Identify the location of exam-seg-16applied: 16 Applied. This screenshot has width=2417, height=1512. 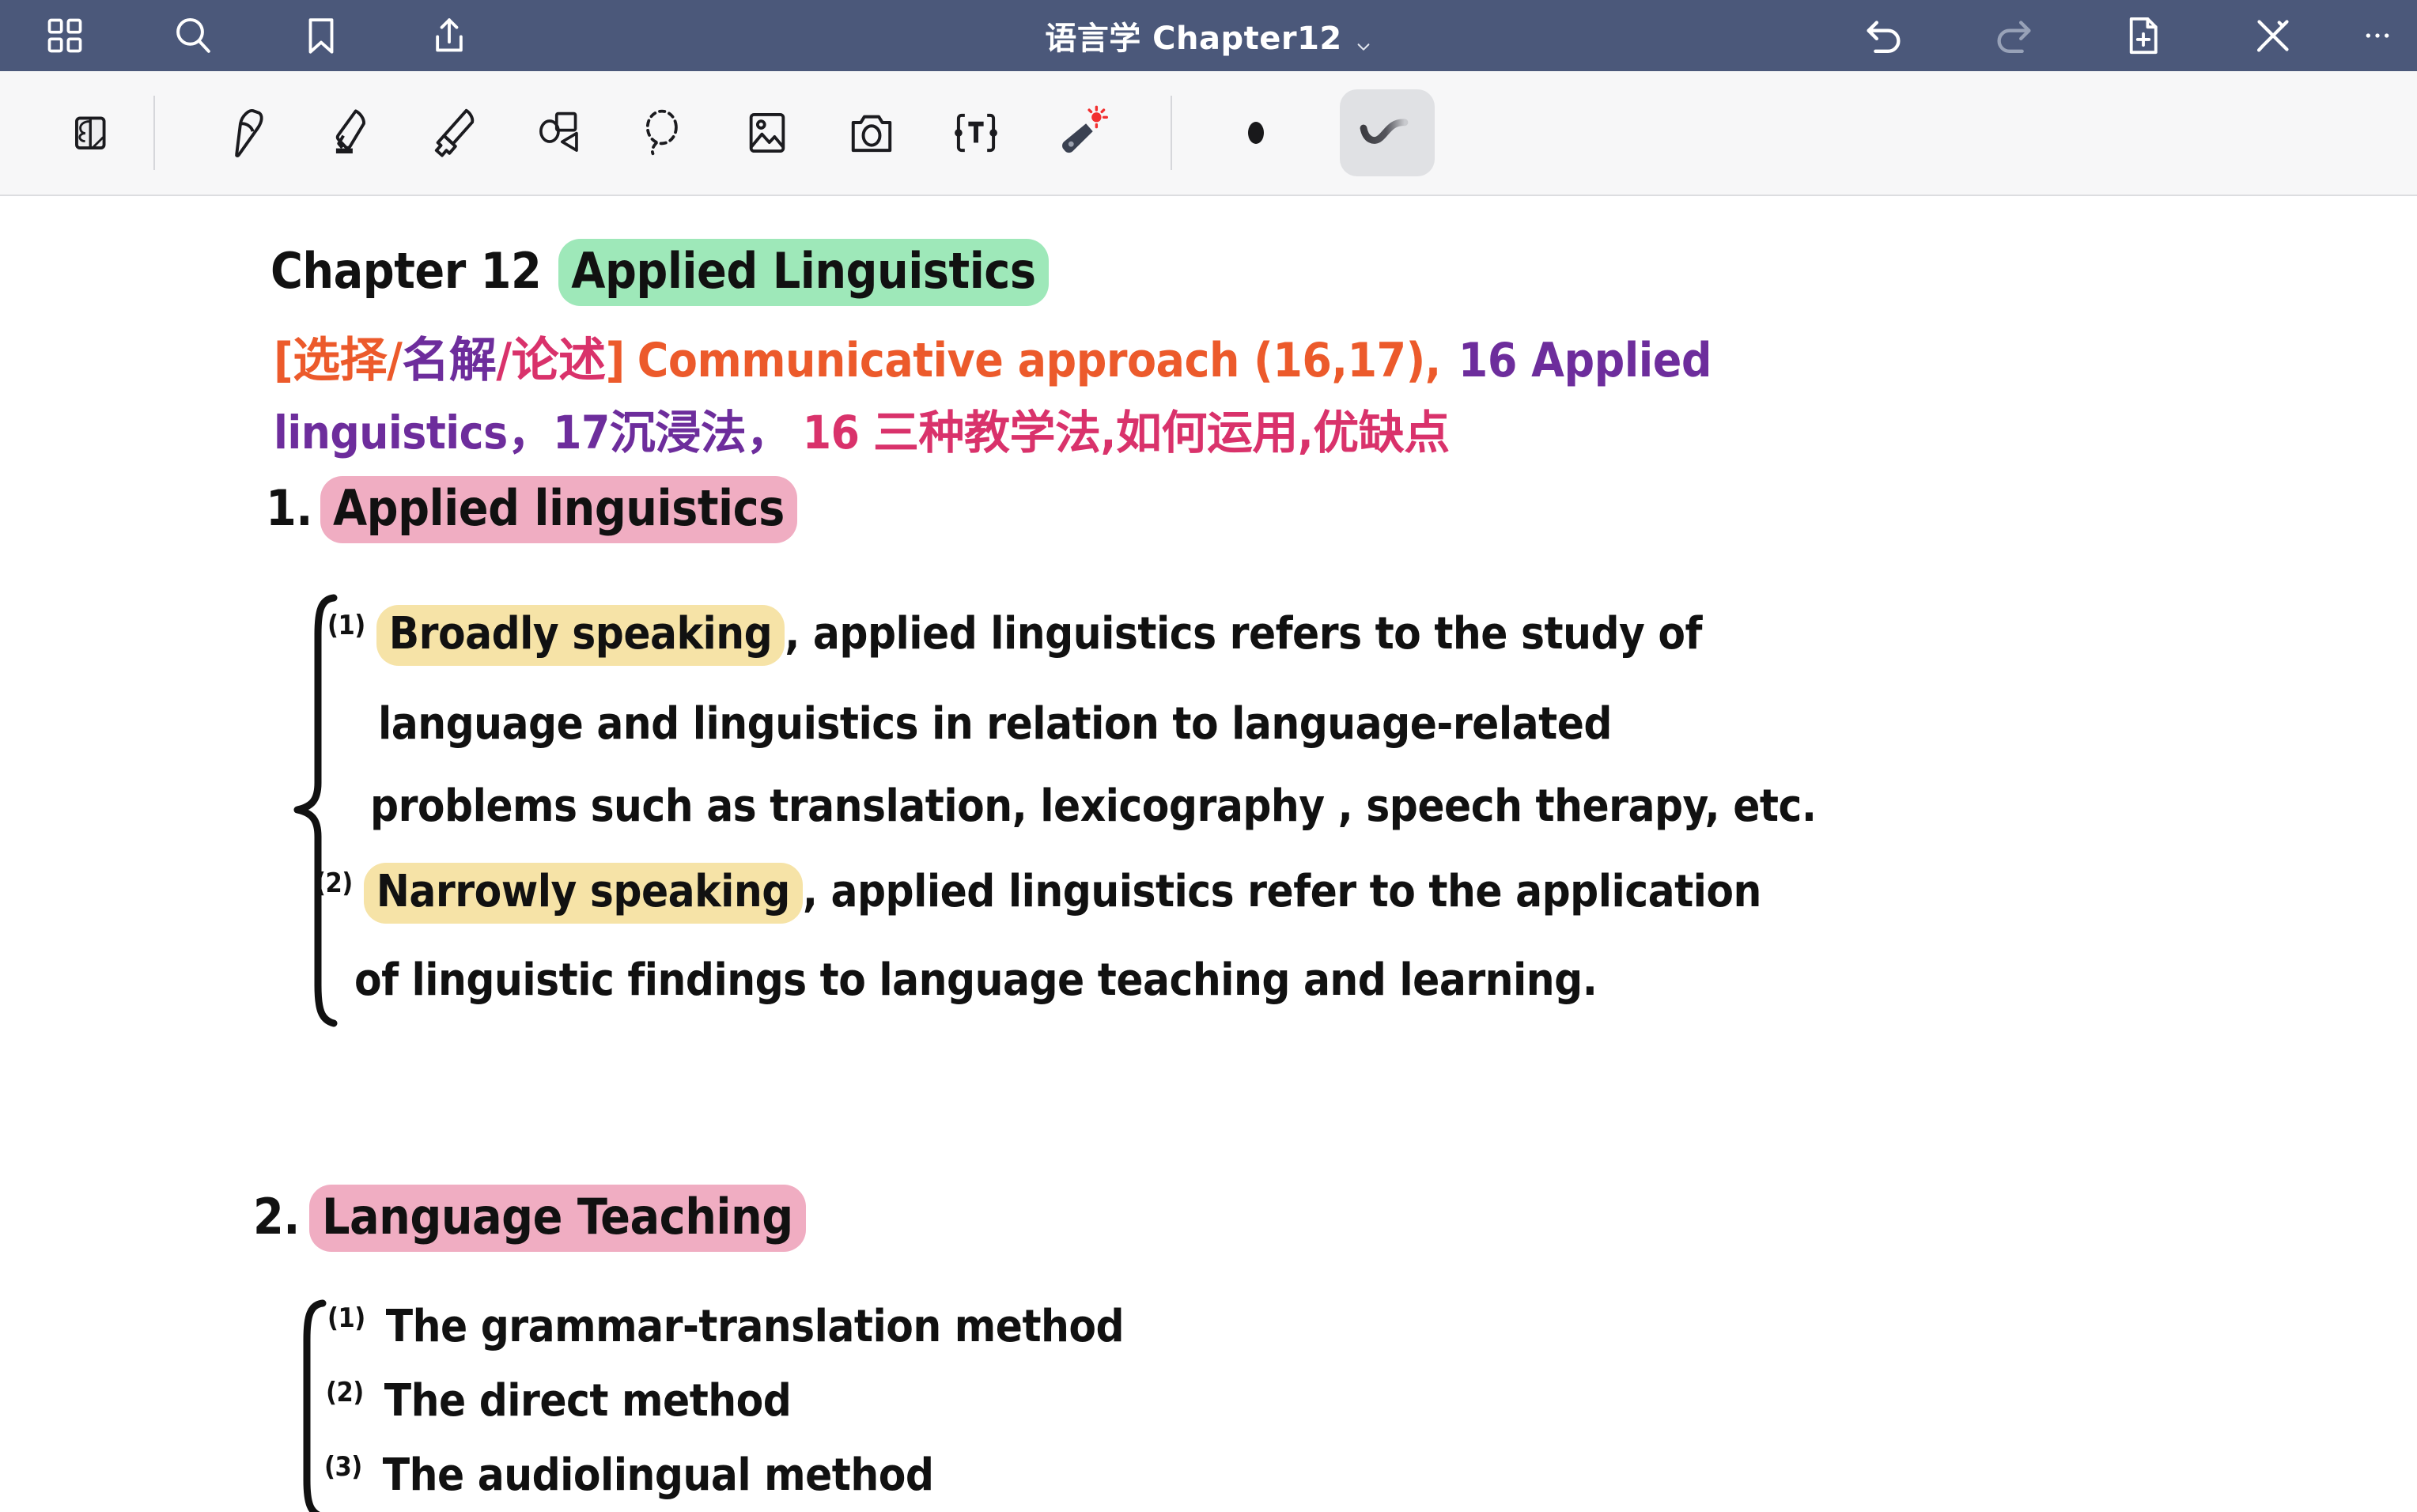
(1585, 360).